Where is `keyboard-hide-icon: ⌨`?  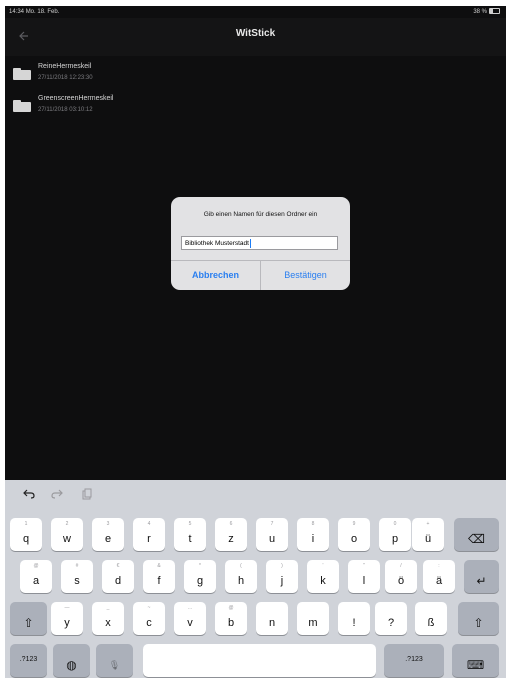
keyboard-hide-icon: ⌨ is located at coordinates (475, 665).